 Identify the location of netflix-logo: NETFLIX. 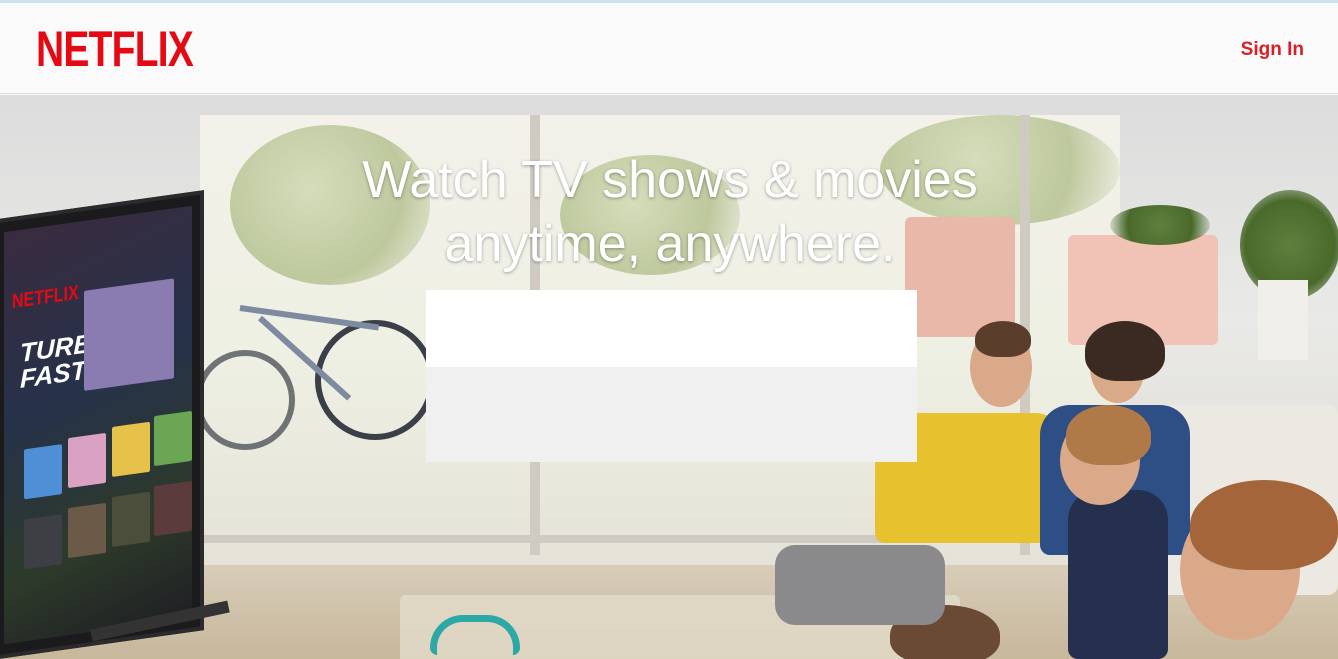
(115, 49).